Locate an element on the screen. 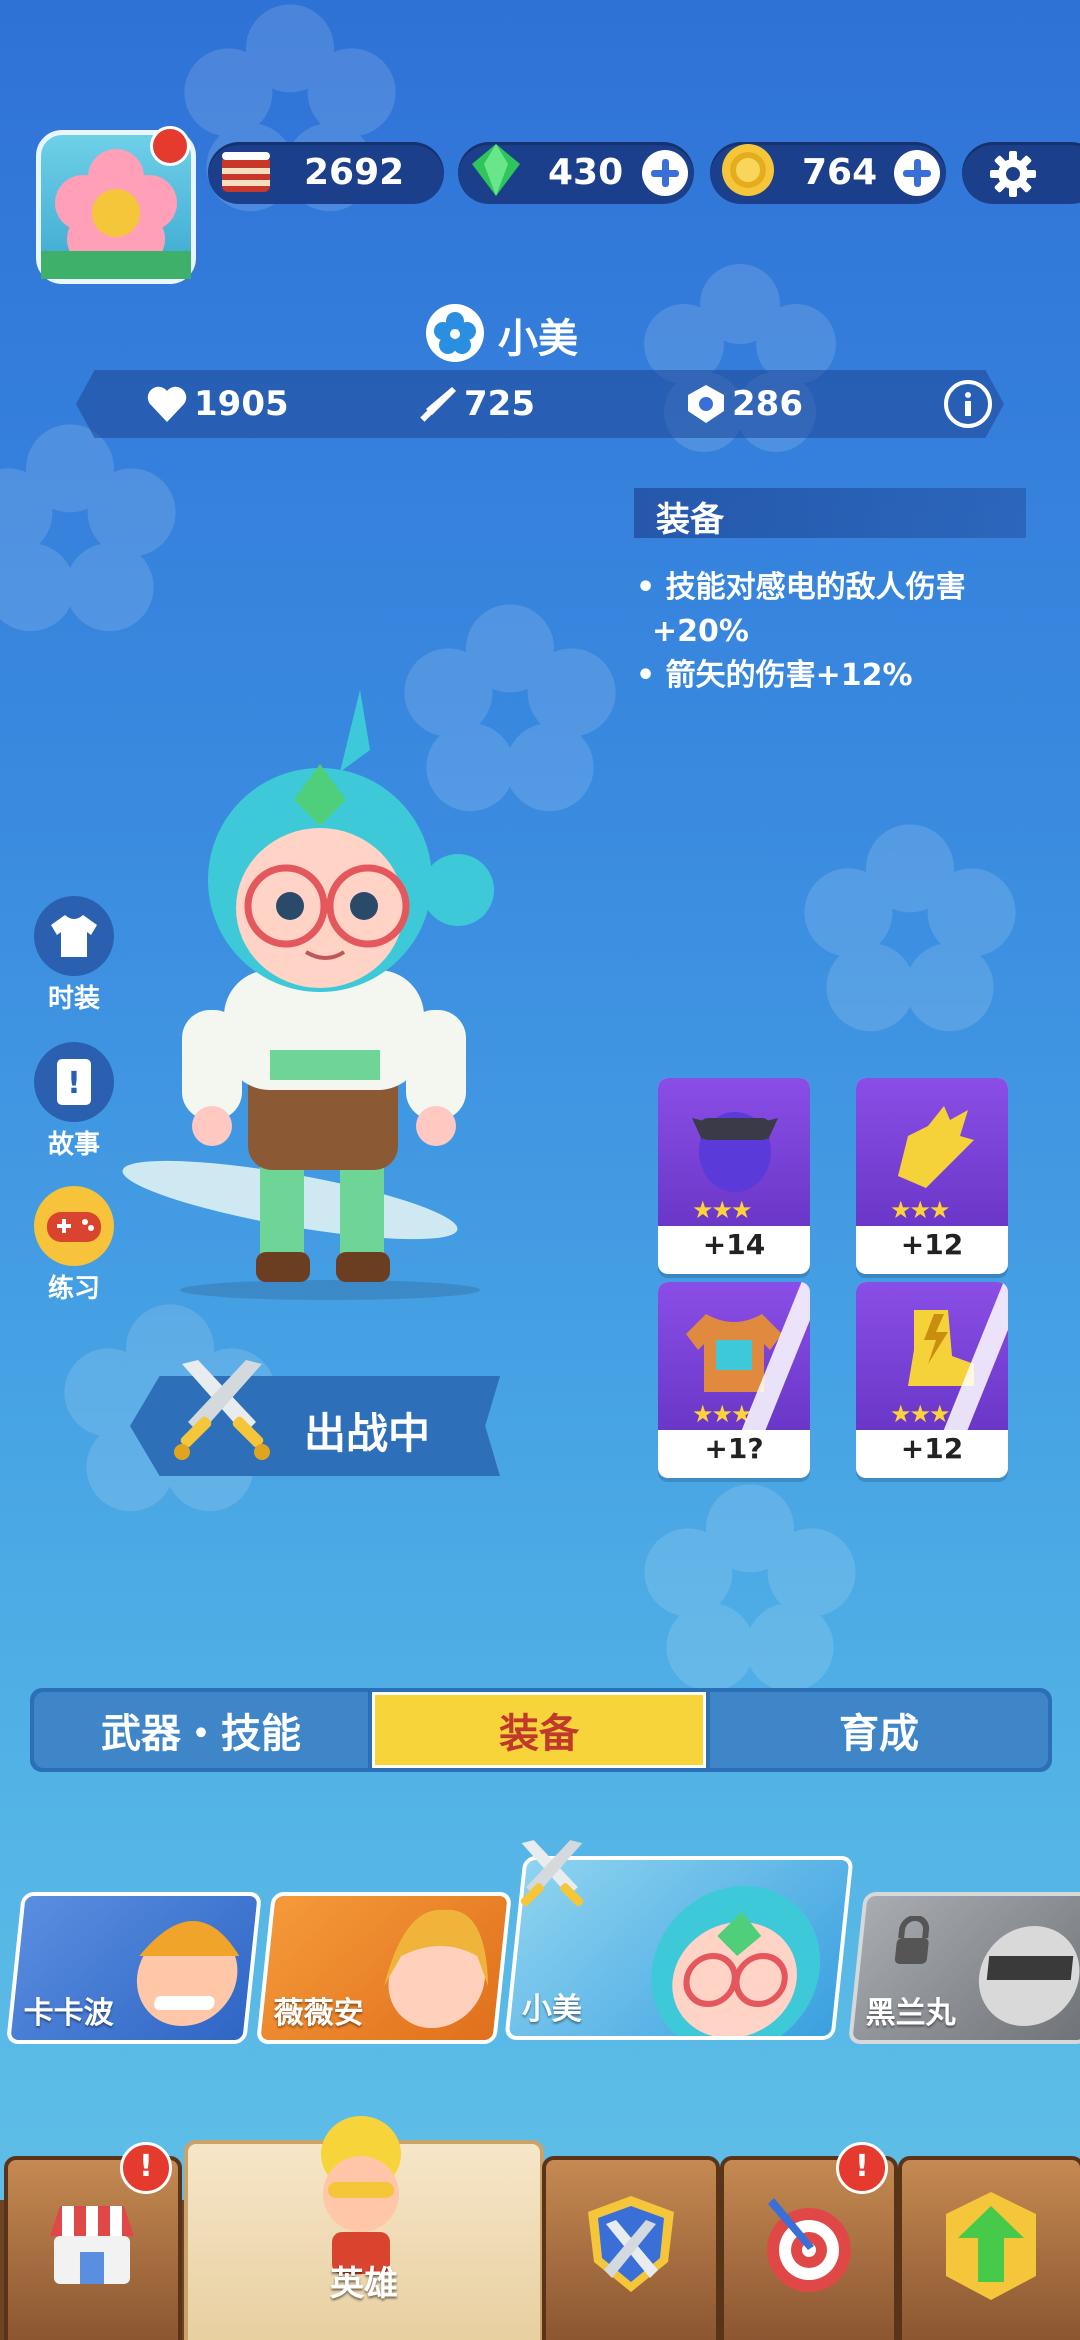  bonus-line-2: +20% is located at coordinates (700, 631).